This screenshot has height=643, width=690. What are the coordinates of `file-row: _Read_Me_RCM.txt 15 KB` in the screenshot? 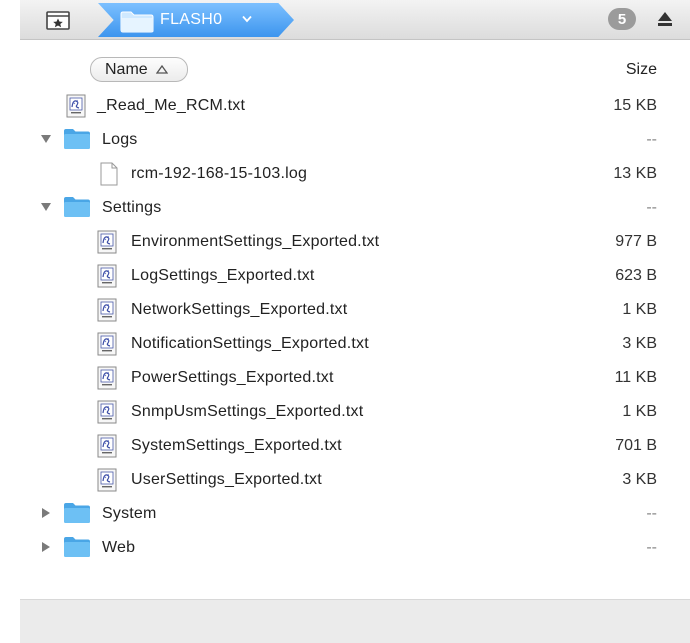 It's located at (345, 106).